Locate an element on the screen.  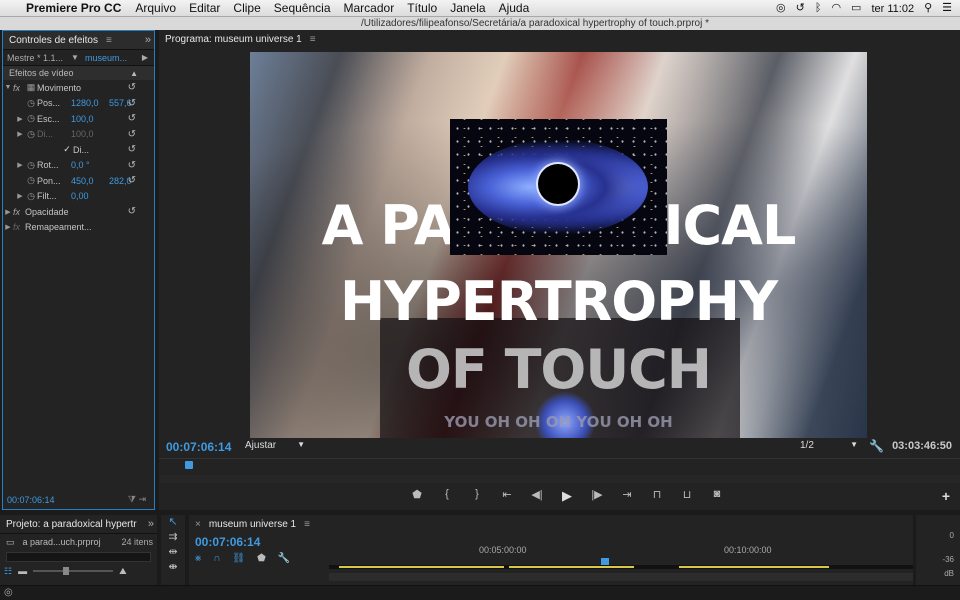
list-icon: ☰ is located at coordinates (947, 8).